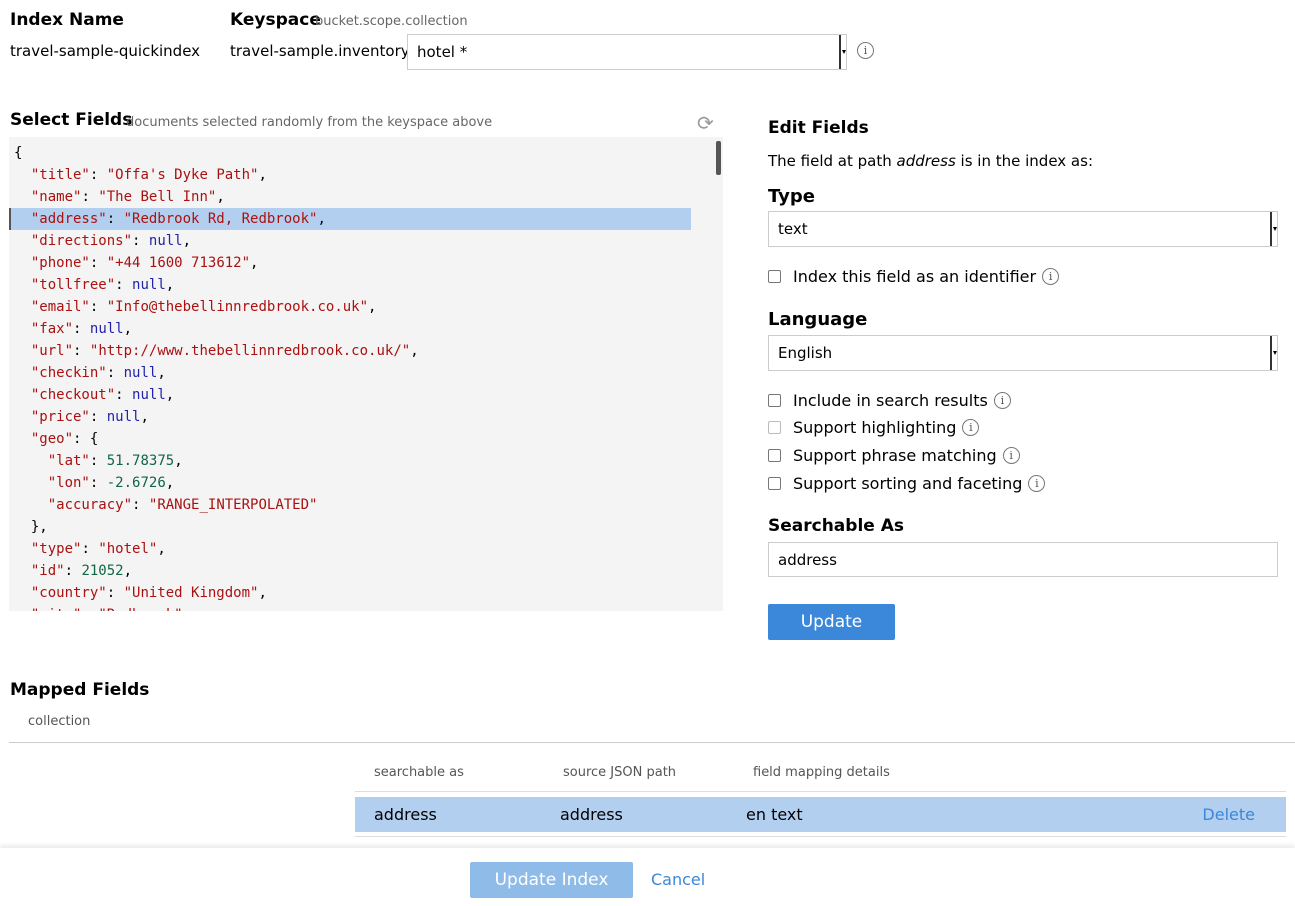 Image resolution: width=1295 pixels, height=906 pixels. I want to click on json-scrollbar-thumb, so click(718, 158).